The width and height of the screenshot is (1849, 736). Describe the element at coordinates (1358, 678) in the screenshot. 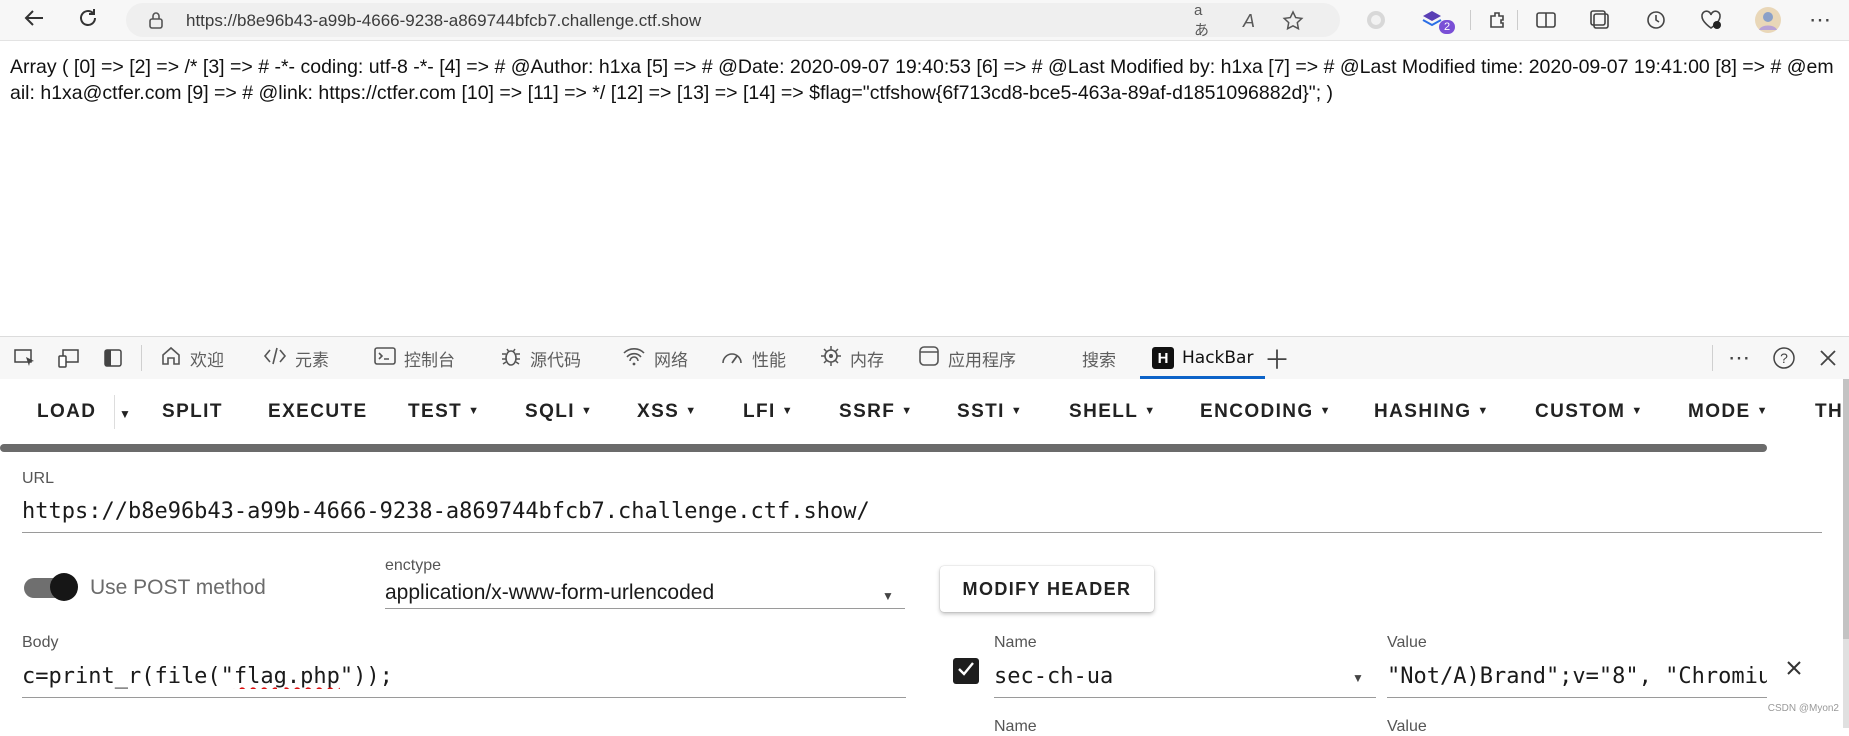

I see `header-name-dropdown-icon: ▼` at that location.